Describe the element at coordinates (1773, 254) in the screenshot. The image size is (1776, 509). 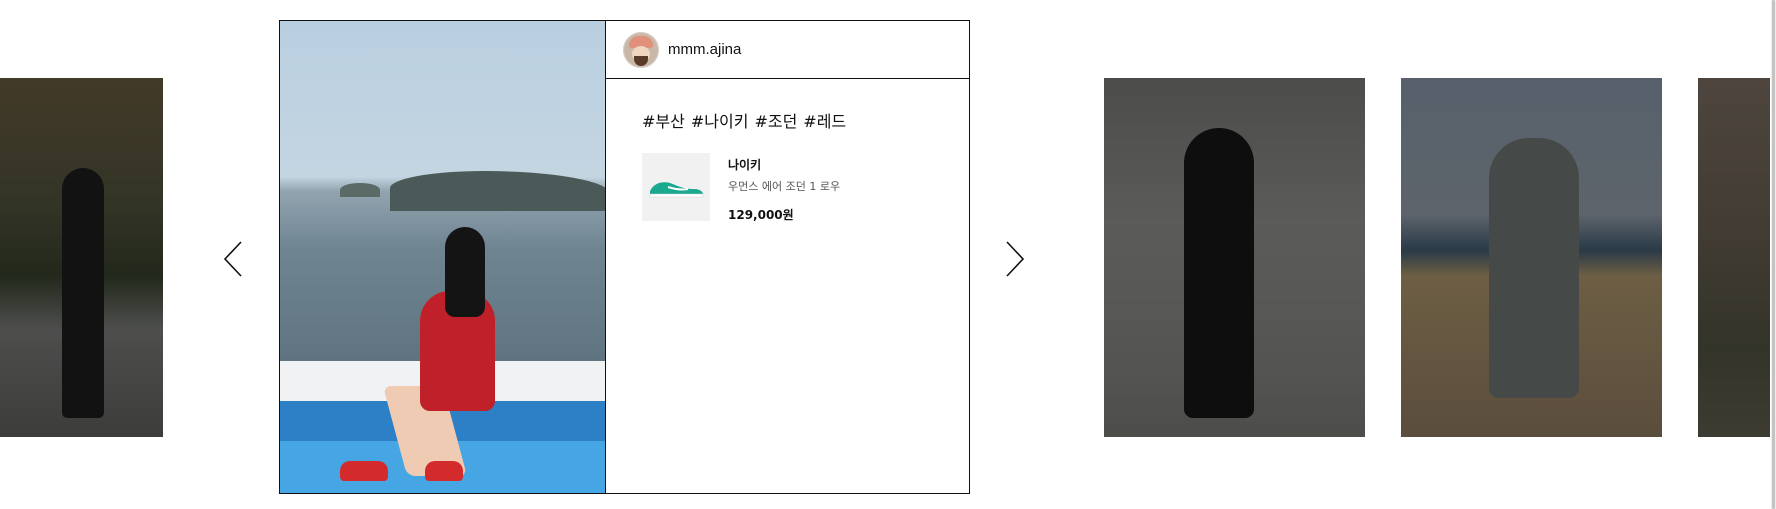
I see `scrollbar` at that location.